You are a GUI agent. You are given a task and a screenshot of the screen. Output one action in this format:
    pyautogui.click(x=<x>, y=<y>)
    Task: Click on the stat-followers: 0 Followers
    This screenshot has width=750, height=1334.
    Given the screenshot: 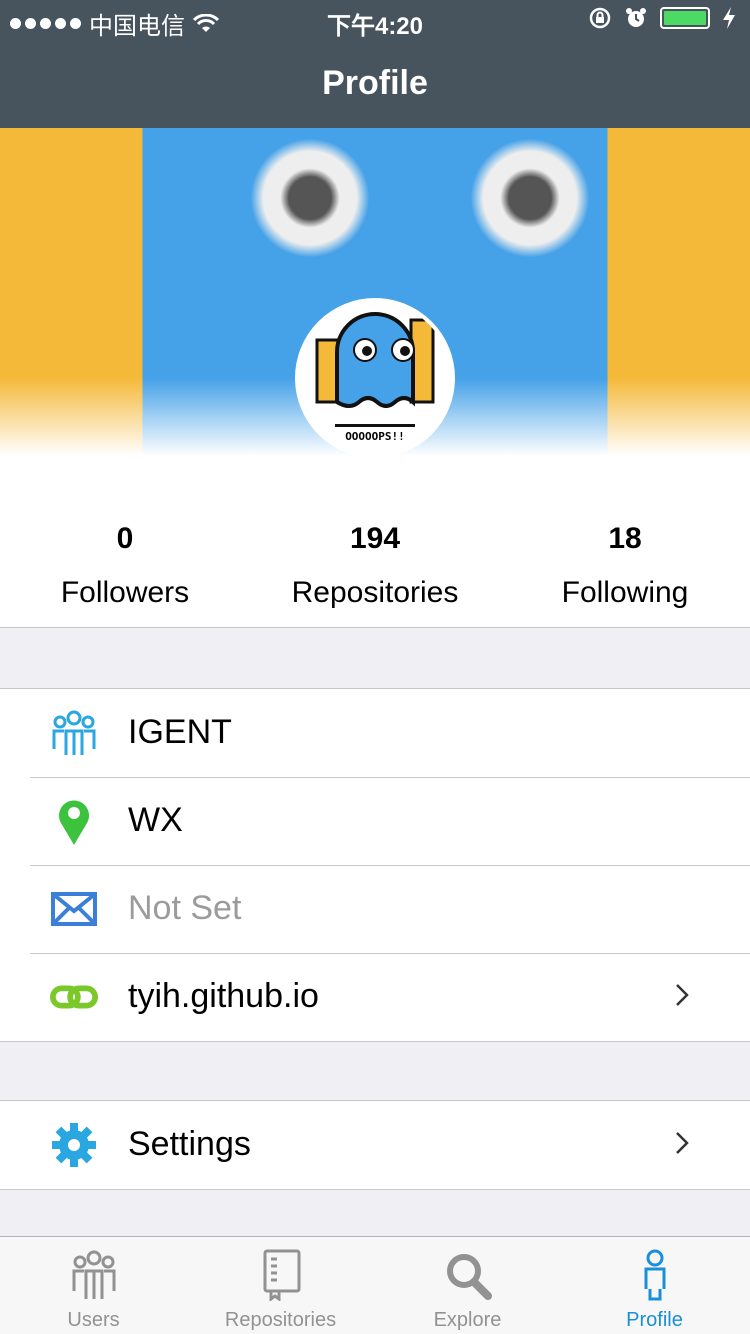 What is the action you would take?
    pyautogui.click(x=125, y=559)
    